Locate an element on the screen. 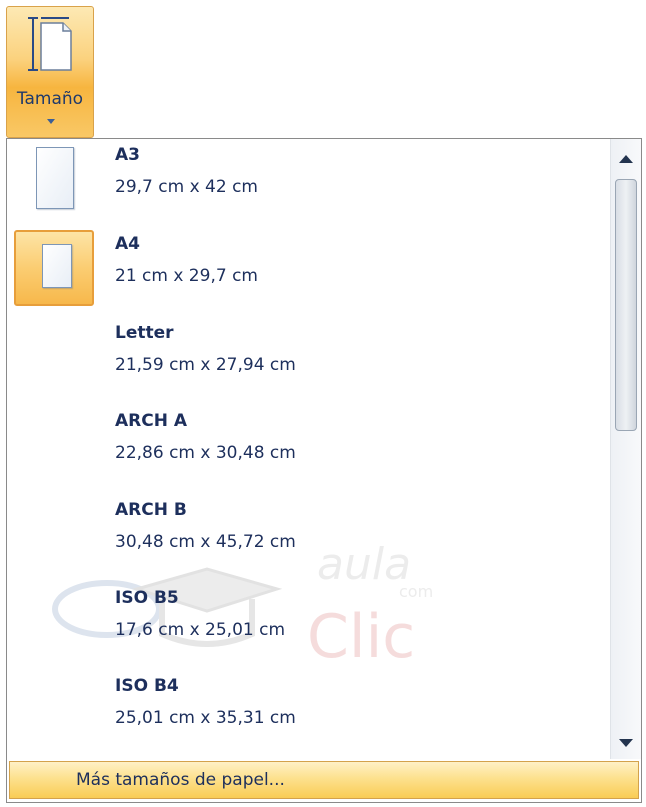 This screenshot has height=807, width=646. scrollbar-thumb is located at coordinates (626, 305).